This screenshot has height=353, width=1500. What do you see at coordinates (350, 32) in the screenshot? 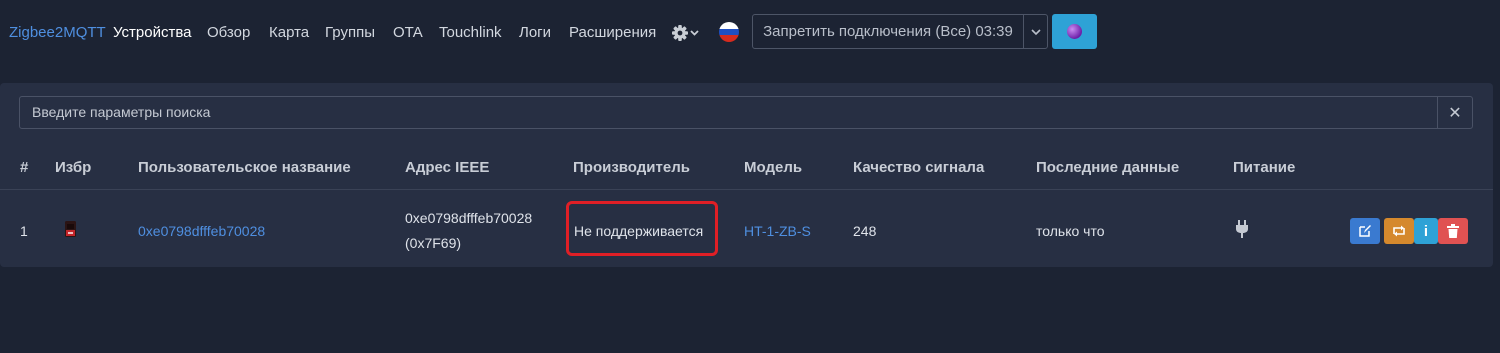
I see `nav-link-groups: Группы` at bounding box center [350, 32].